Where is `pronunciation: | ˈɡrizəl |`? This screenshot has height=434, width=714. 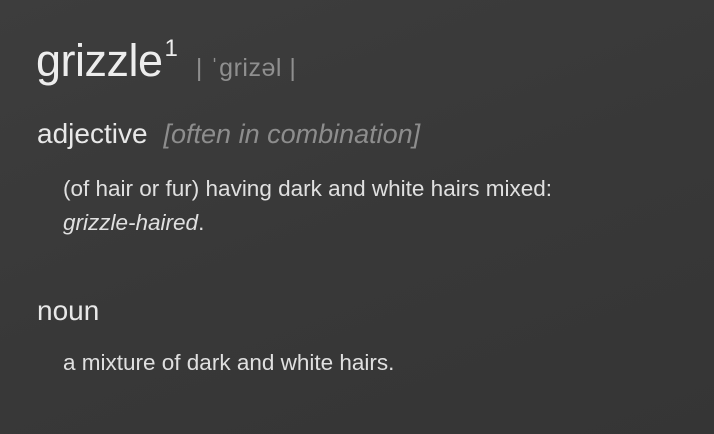 pronunciation: | ˈɡrizəl | is located at coordinates (246, 68).